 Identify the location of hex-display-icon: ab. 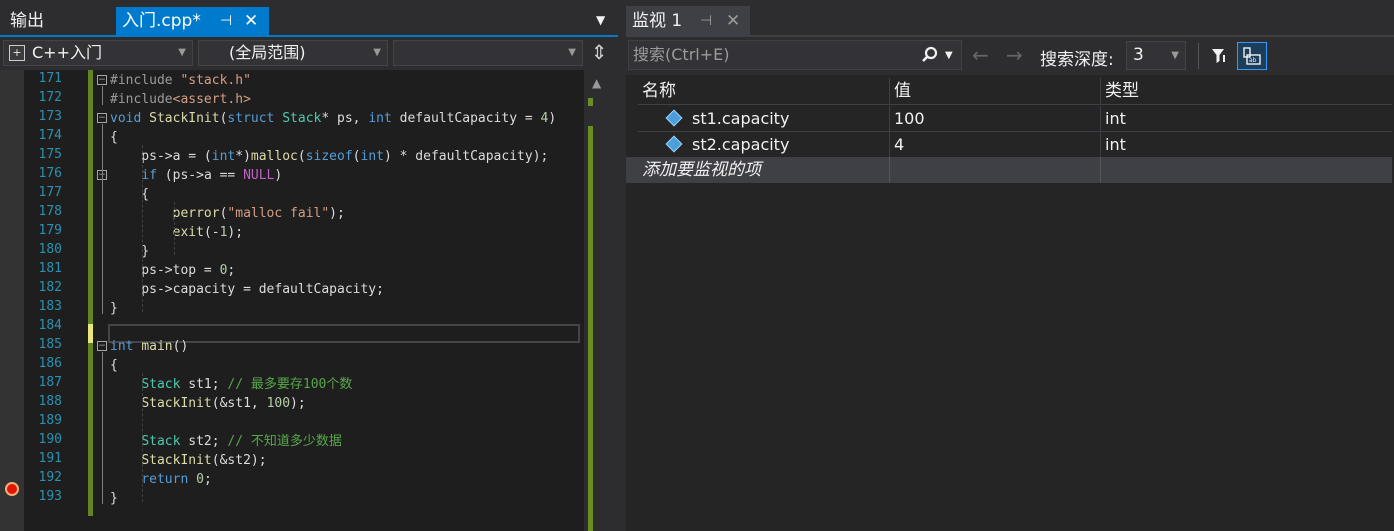
(1252, 56).